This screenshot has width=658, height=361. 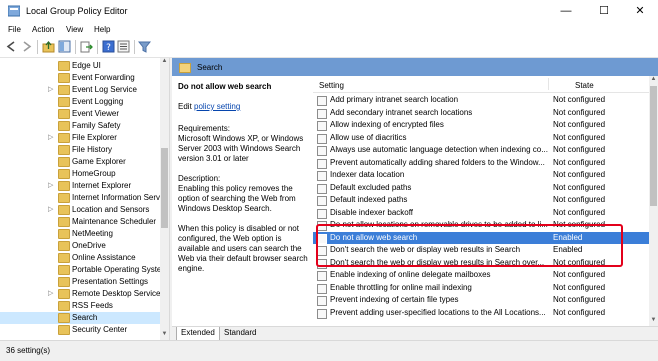 I want to click on tree-item: Event Viewer, so click(x=80, y=114).